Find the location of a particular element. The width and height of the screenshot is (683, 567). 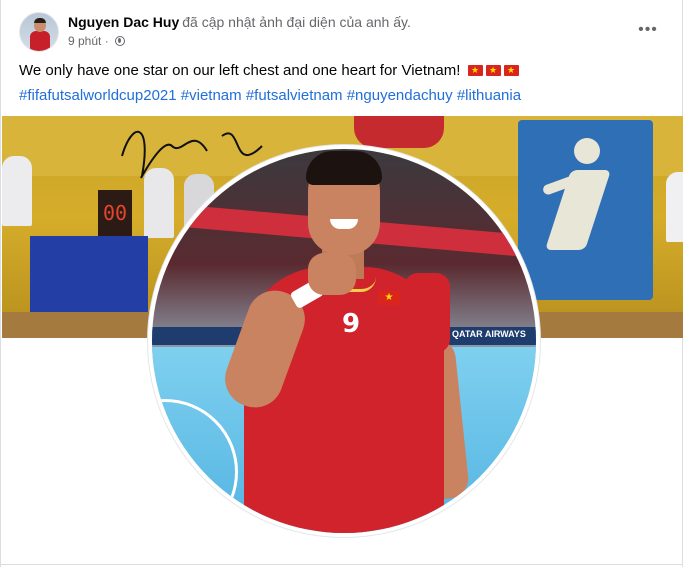

post-divider is located at coordinates (342, 564).